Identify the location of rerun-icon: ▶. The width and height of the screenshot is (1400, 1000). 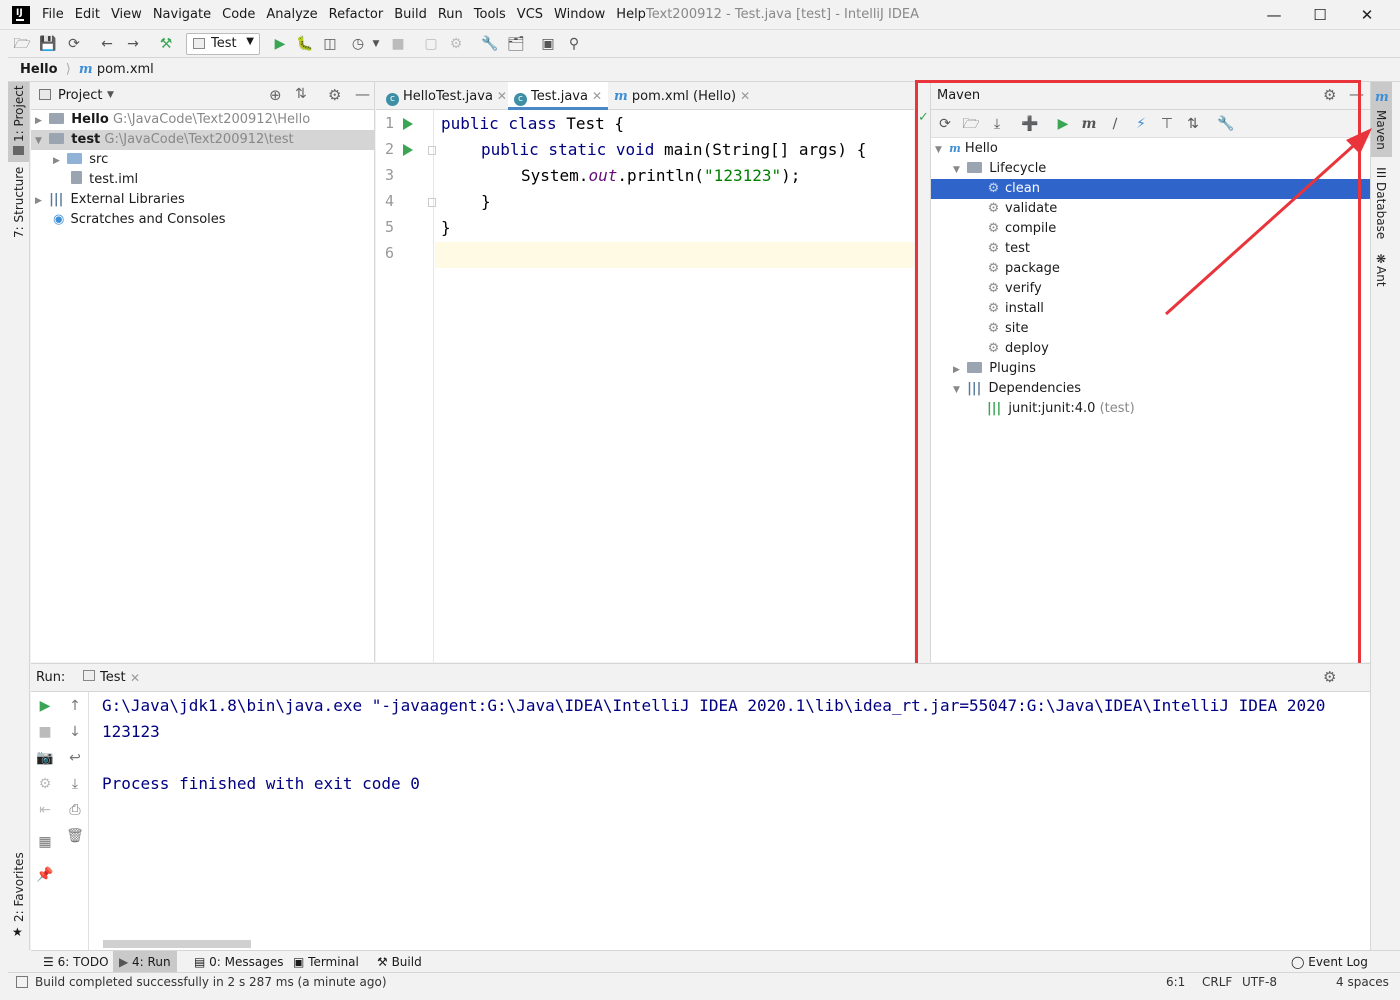
(45, 706).